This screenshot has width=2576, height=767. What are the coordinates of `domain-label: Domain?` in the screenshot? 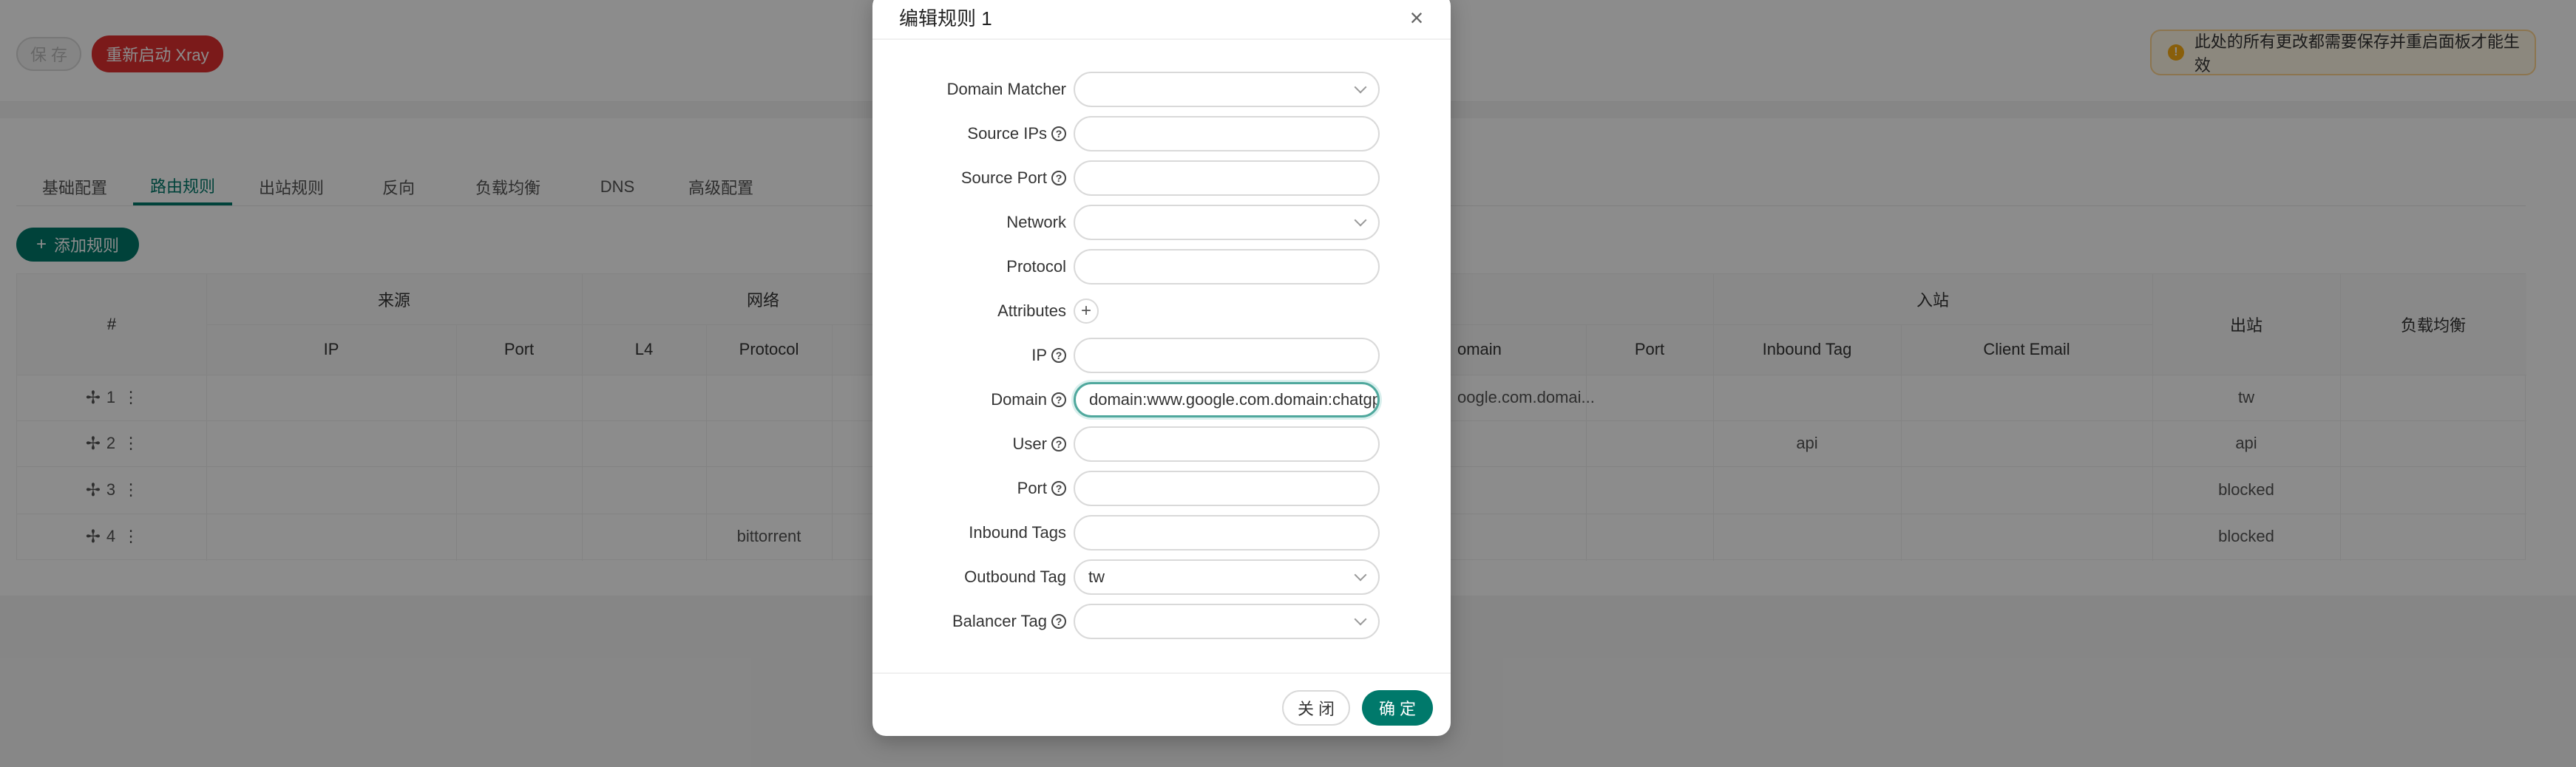 It's located at (1028, 399).